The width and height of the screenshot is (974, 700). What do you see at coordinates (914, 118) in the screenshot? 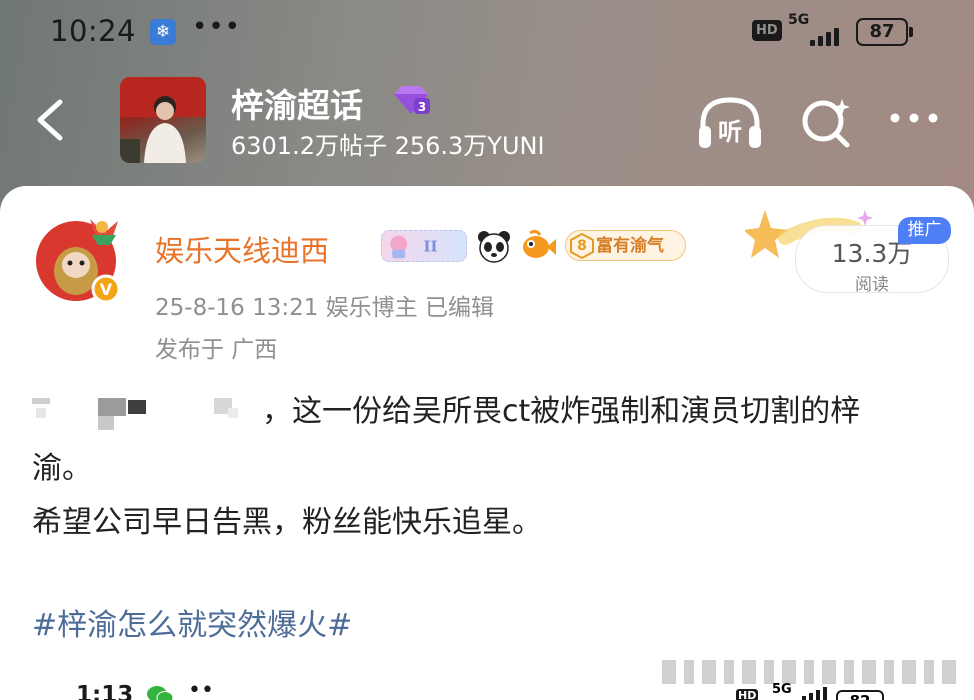
I see `more-icon` at bounding box center [914, 118].